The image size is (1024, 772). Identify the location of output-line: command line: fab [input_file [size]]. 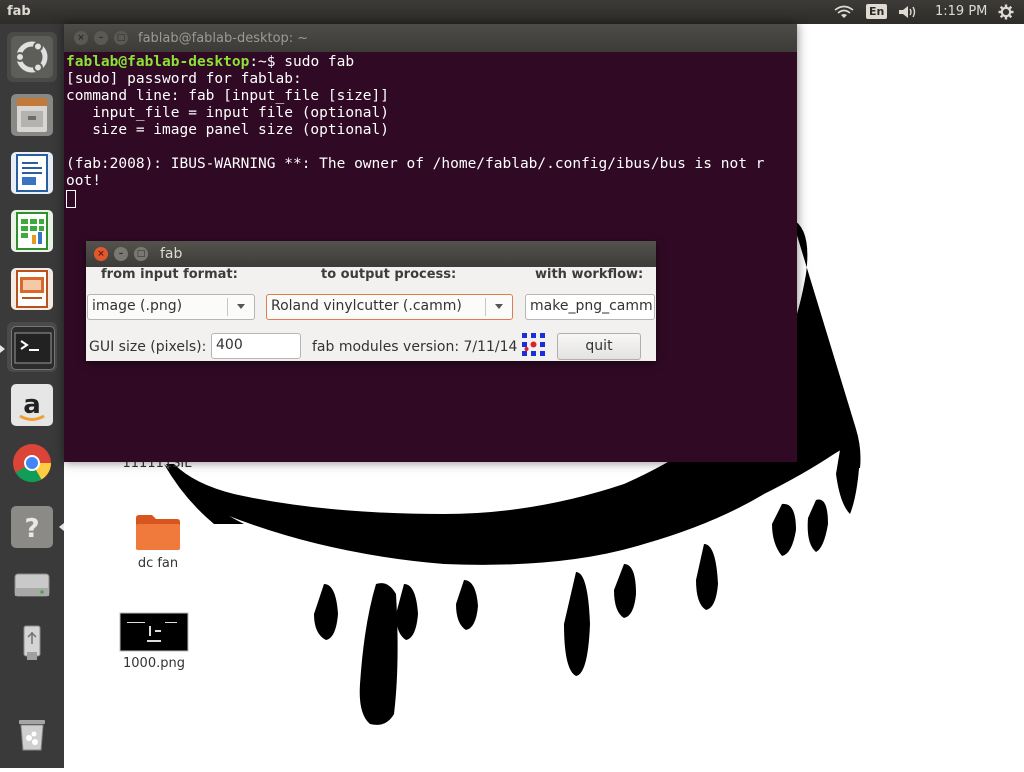
(228, 96).